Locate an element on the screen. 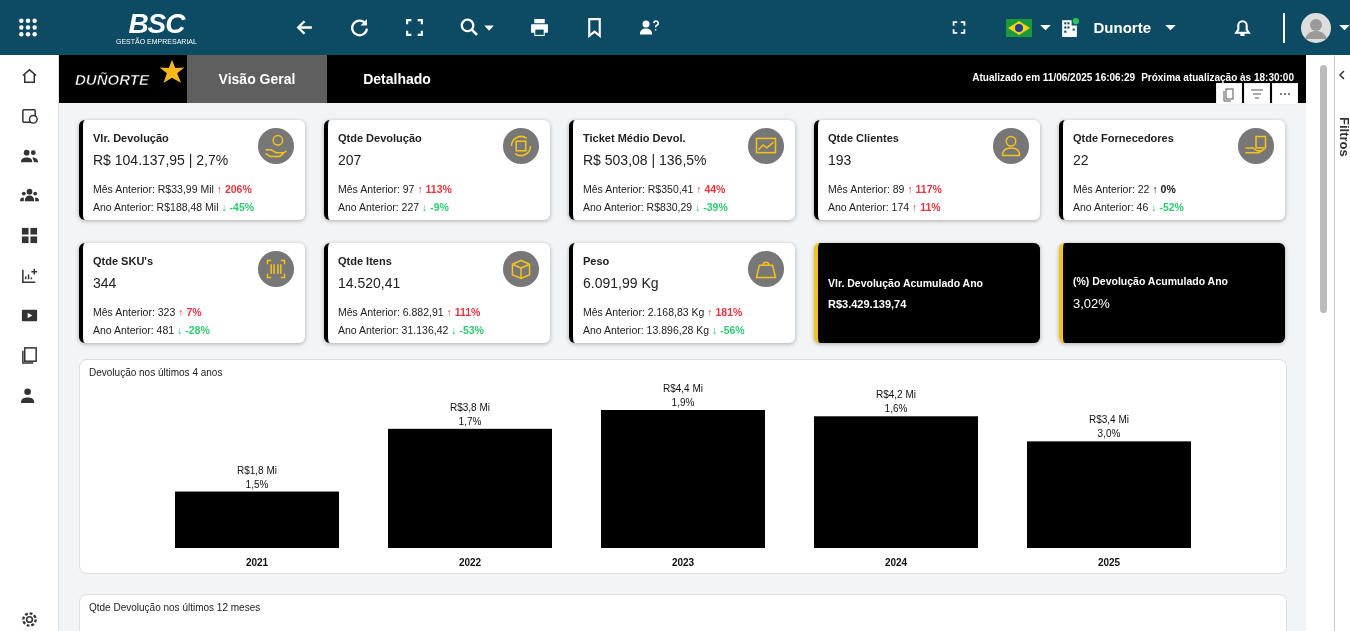 This screenshot has width=1350, height=631. card-title: Vlr. Devolução is located at coordinates (131, 138).